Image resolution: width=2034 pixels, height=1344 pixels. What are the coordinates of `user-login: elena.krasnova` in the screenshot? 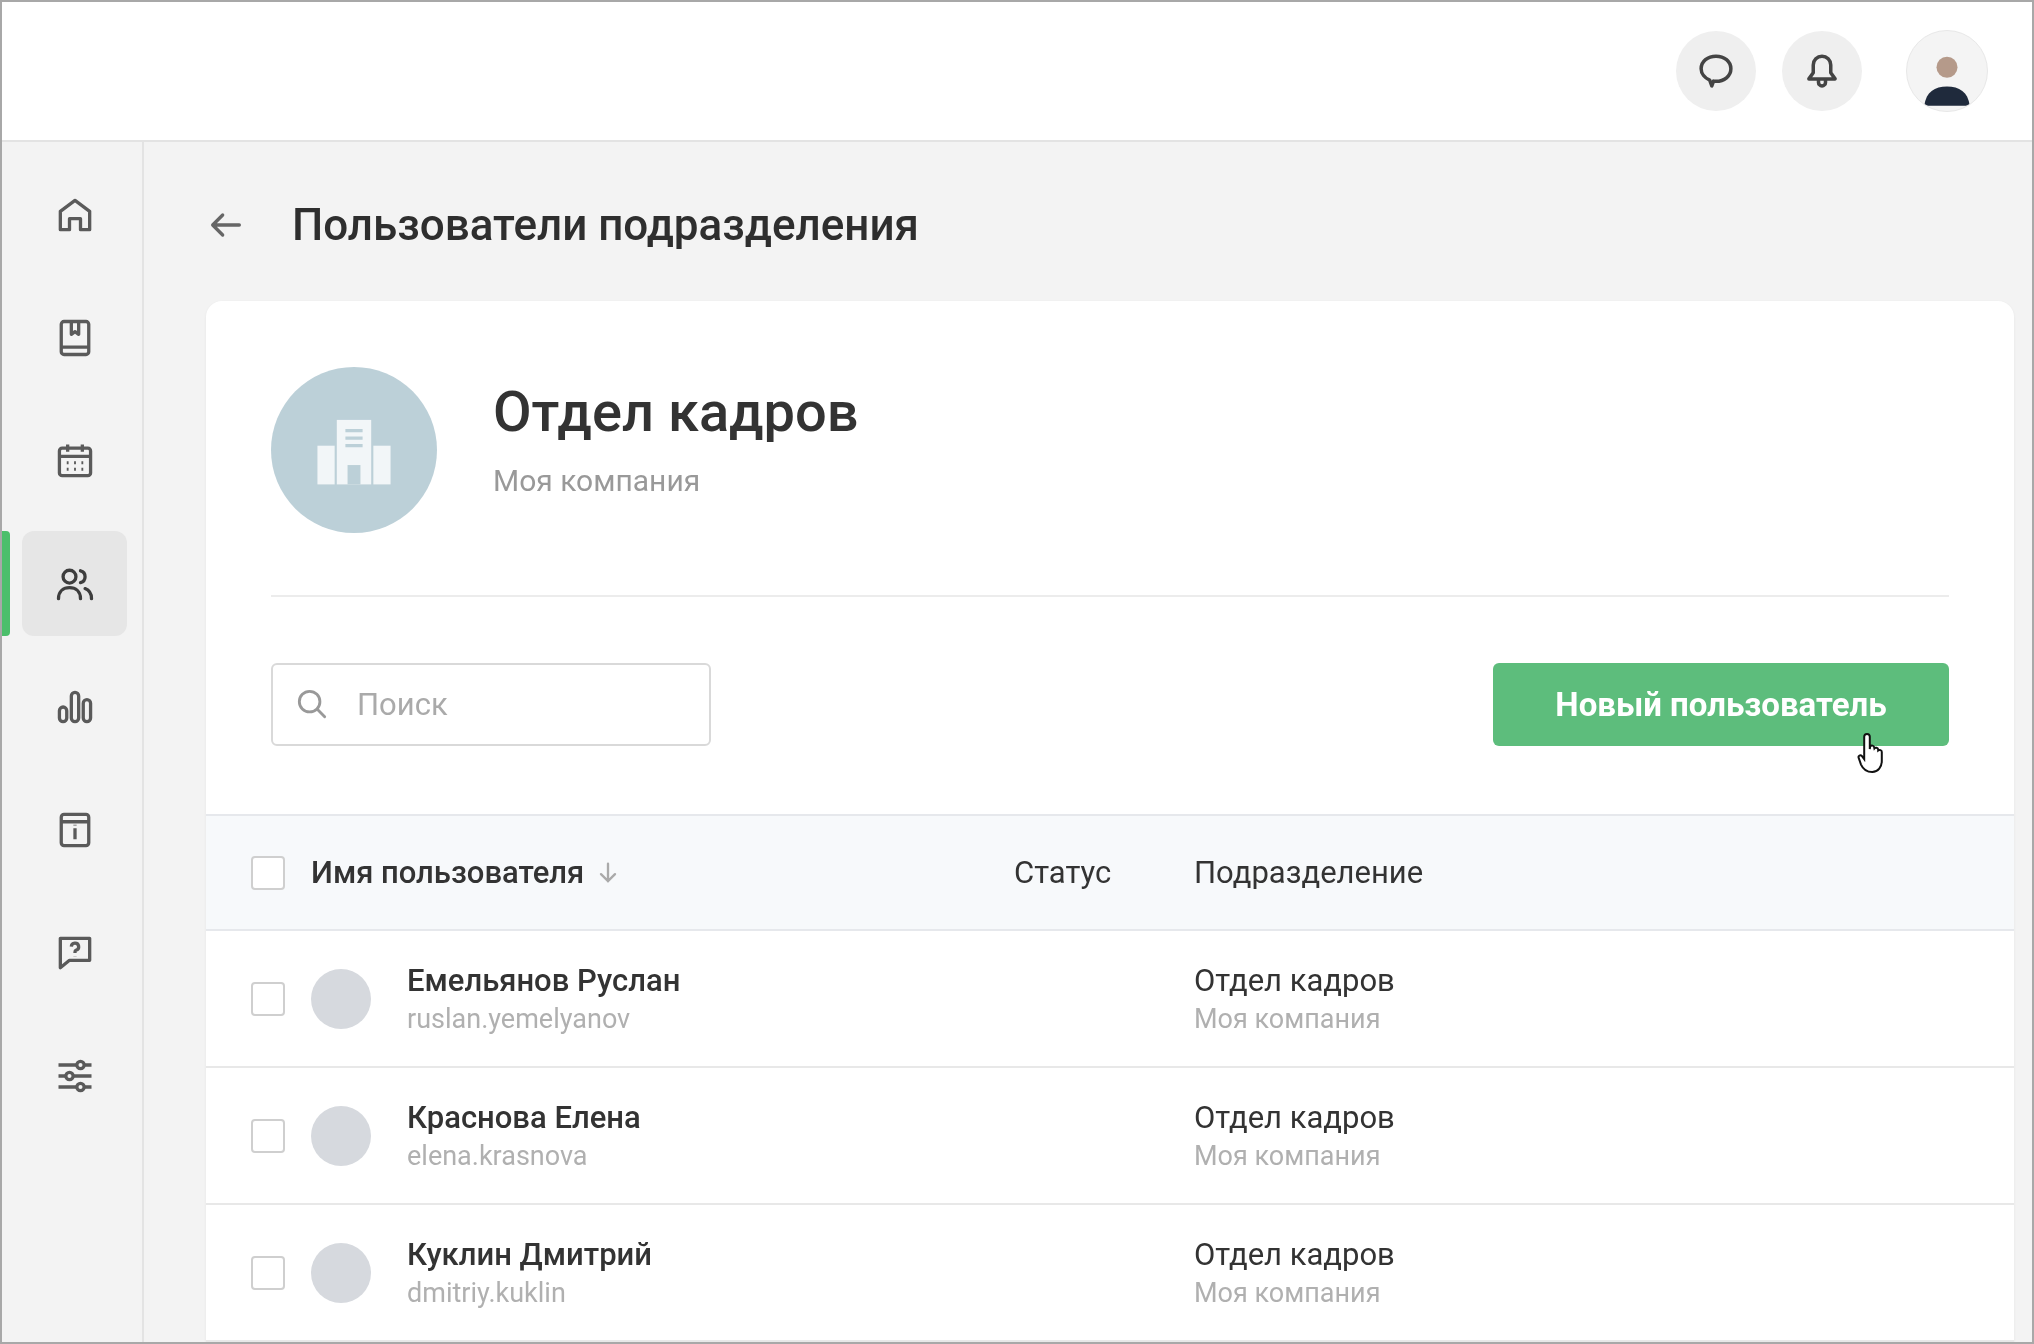 It's located at (498, 1156).